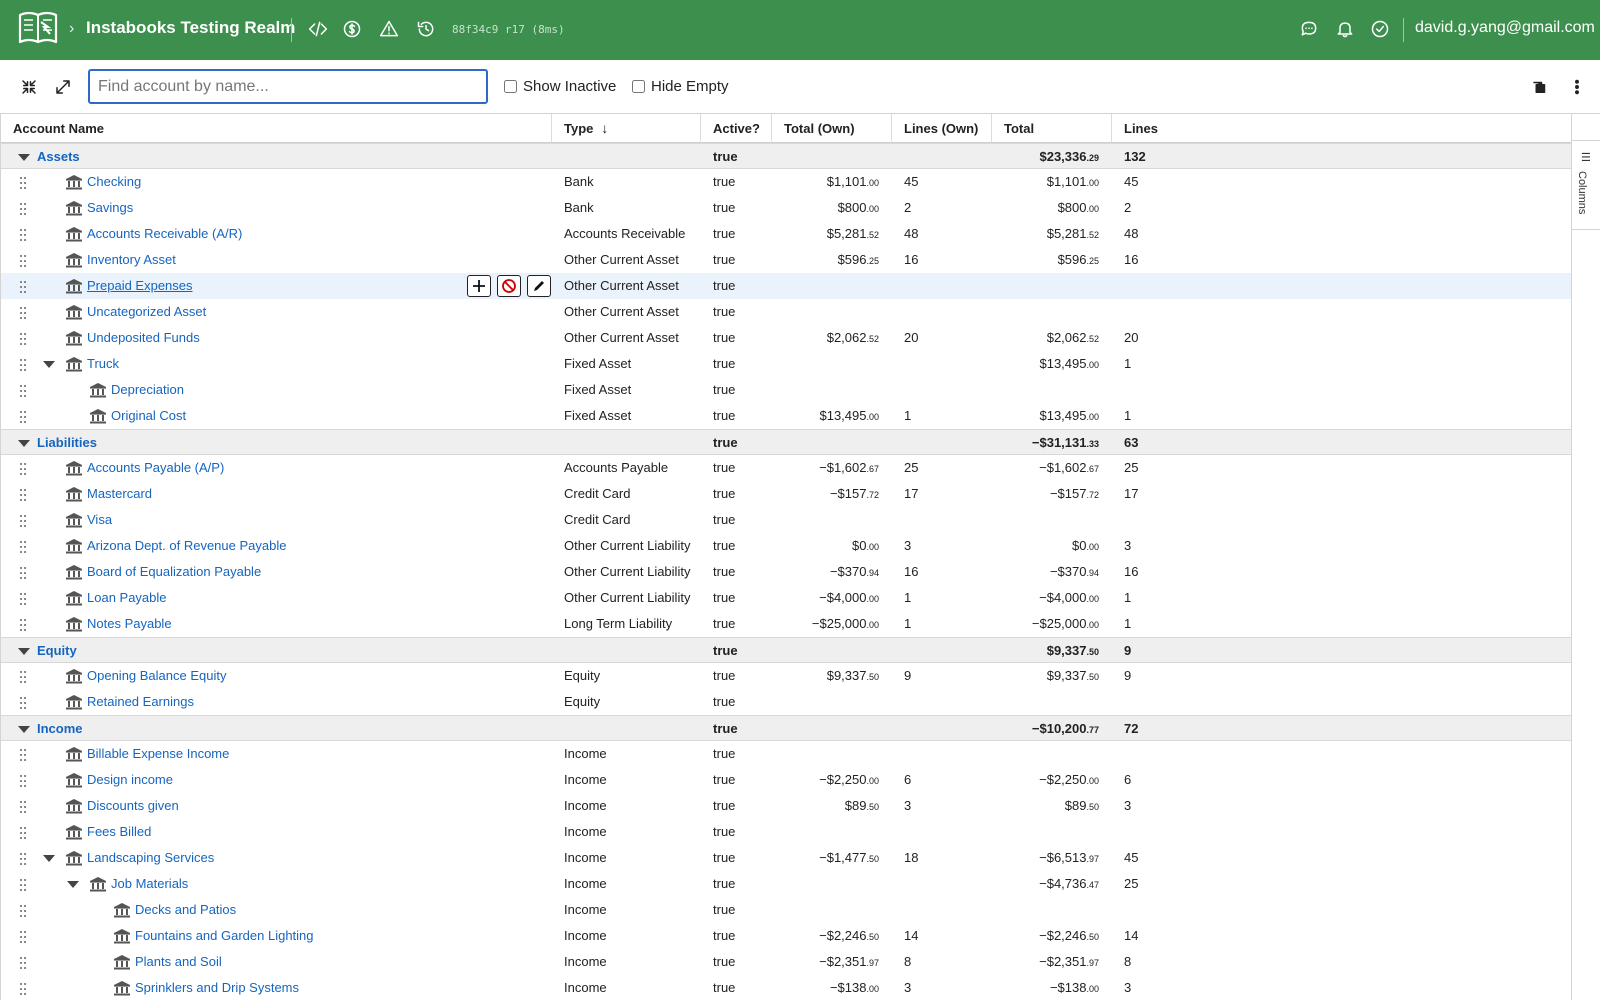  Describe the element at coordinates (786, 520) in the screenshot. I see `table-row: Visa Credit Card true` at that location.